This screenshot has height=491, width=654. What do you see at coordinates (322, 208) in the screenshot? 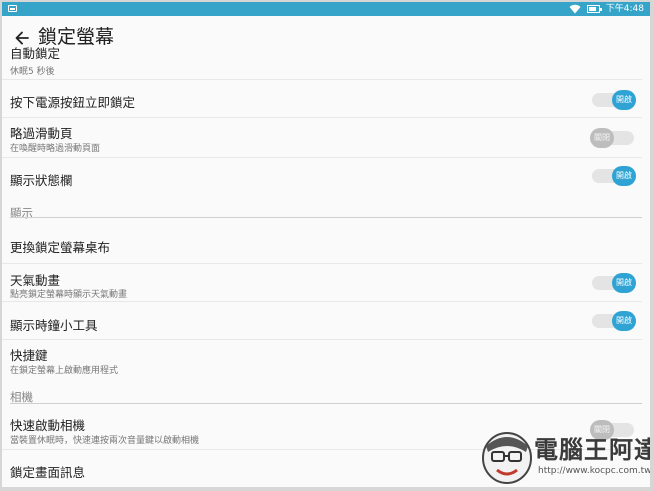
I see `section-header-display: 顯示` at bounding box center [322, 208].